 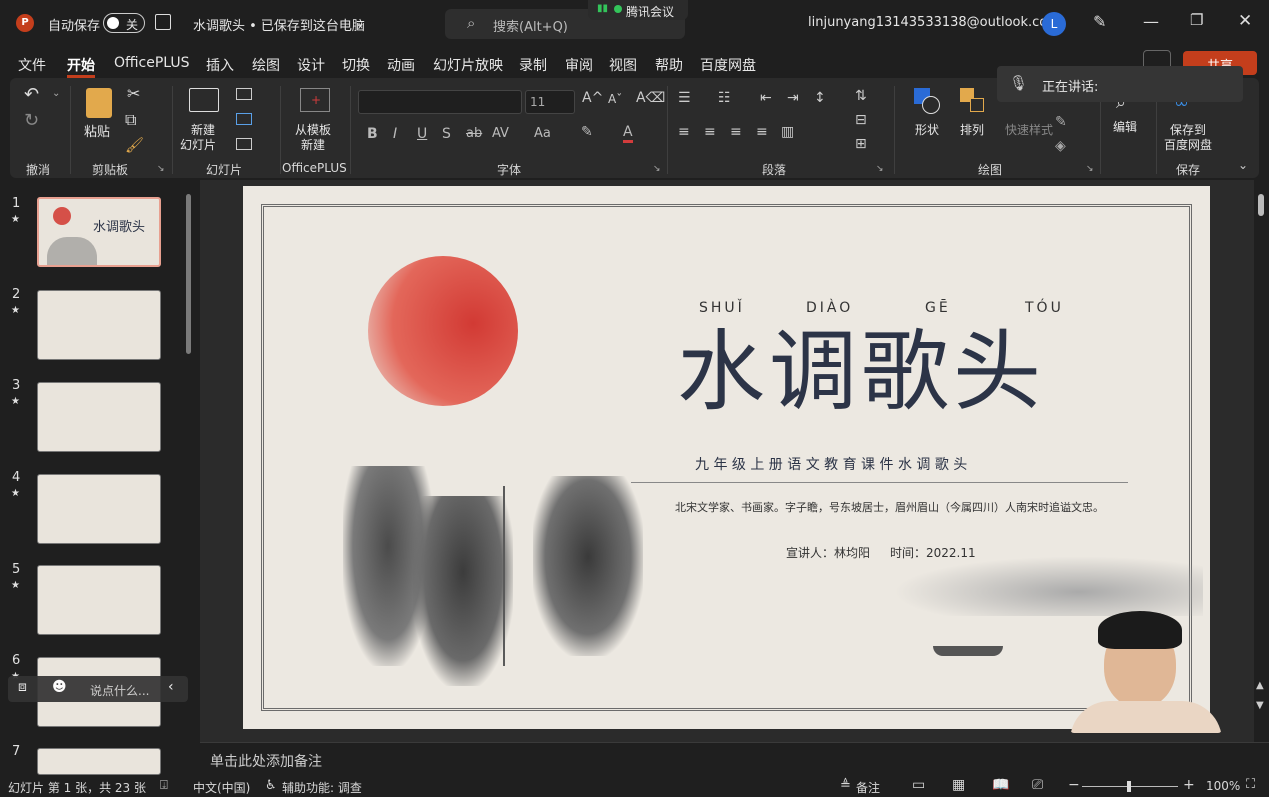 What do you see at coordinates (669, 65) in the screenshot?
I see `tab-help: 帮助` at bounding box center [669, 65].